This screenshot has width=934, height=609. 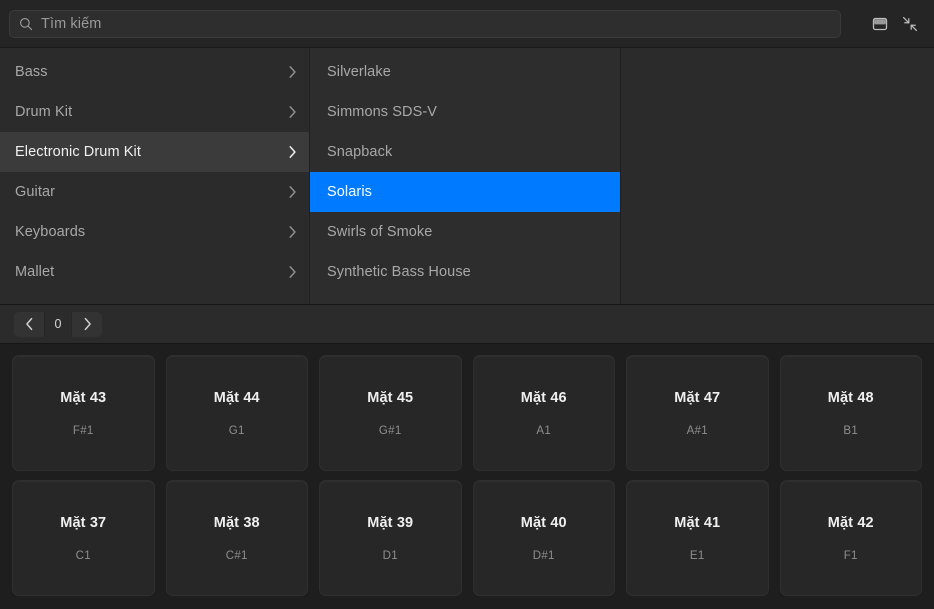 What do you see at coordinates (154, 192) in the screenshot?
I see `browser-item-guitar: Guitar` at bounding box center [154, 192].